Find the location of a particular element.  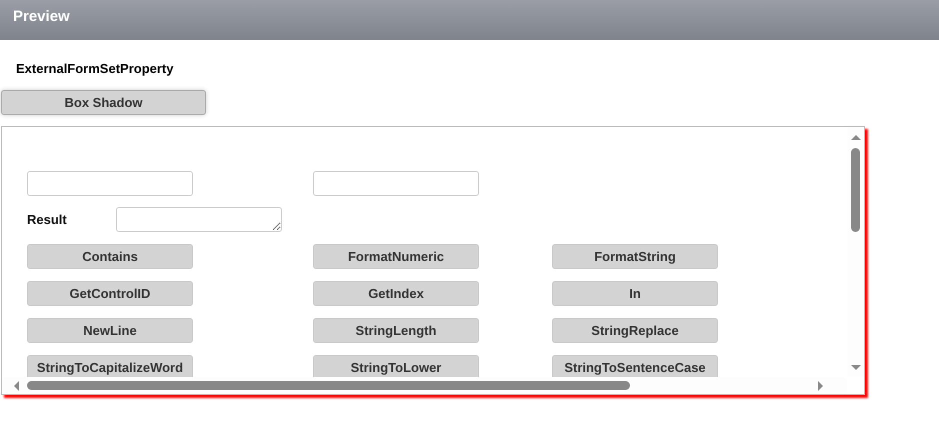

function-button: StringReplace is located at coordinates (635, 330).